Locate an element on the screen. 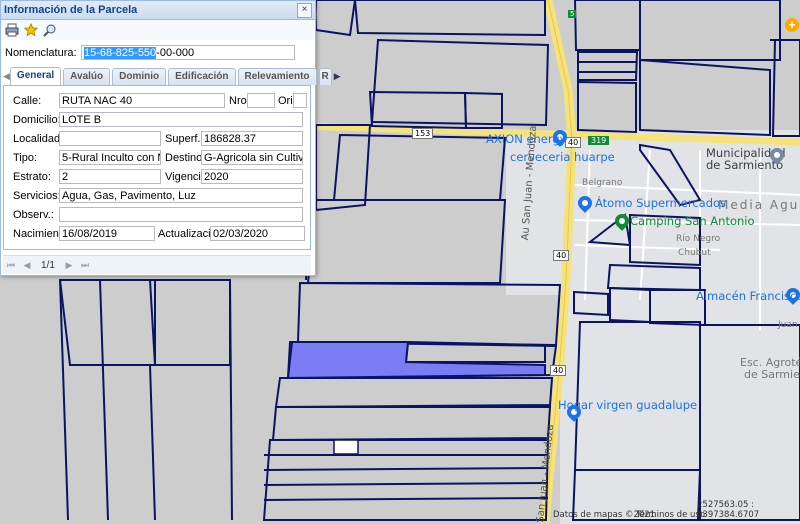 Image resolution: width=800 pixels, height=524 pixels. next-page-icon: ▶ is located at coordinates (69, 265).